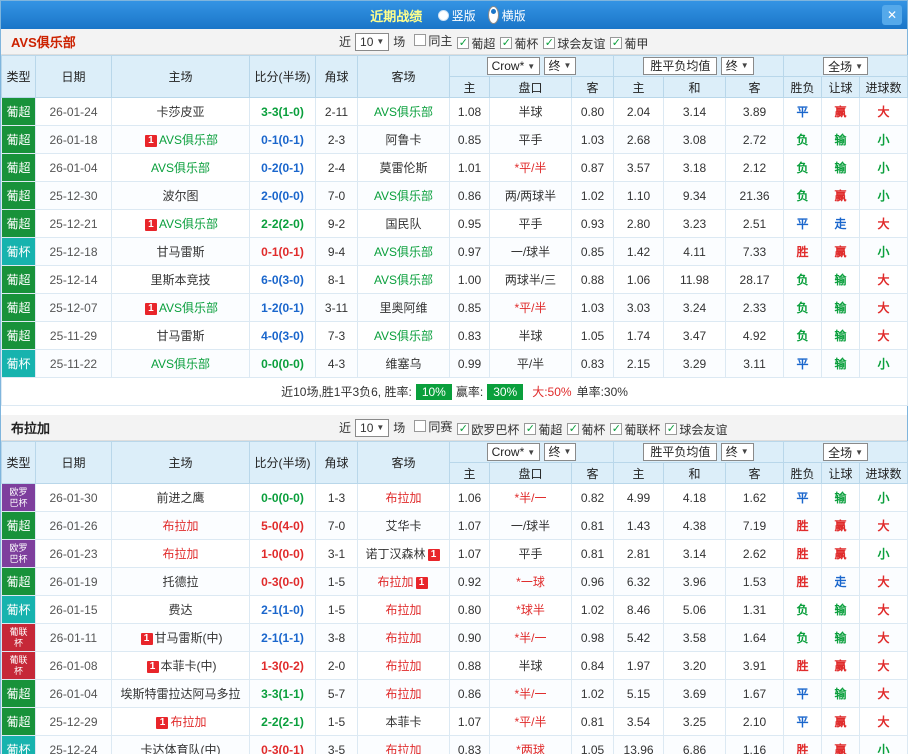 This screenshot has height=754, width=908. Describe the element at coordinates (530, 167) in the screenshot. I see `handicap: *平/半` at that location.